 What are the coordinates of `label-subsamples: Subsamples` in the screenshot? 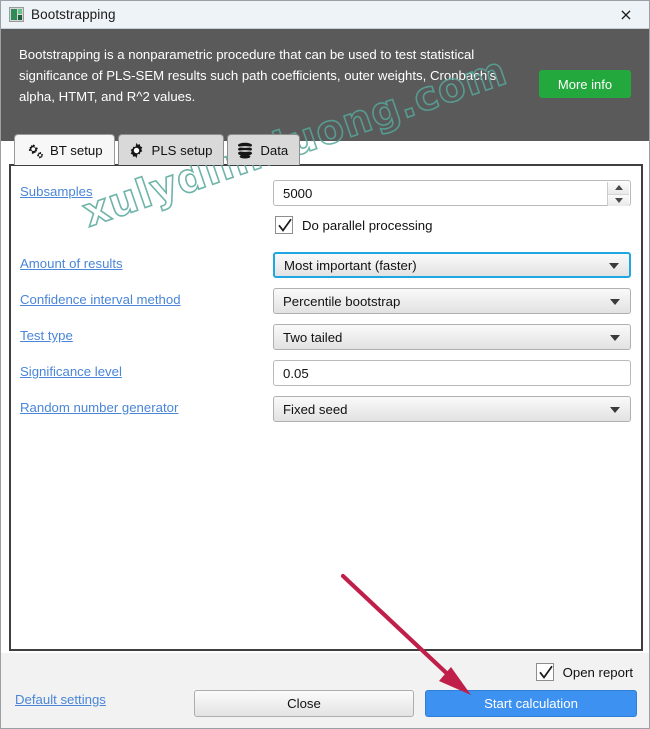 It's located at (56, 191).